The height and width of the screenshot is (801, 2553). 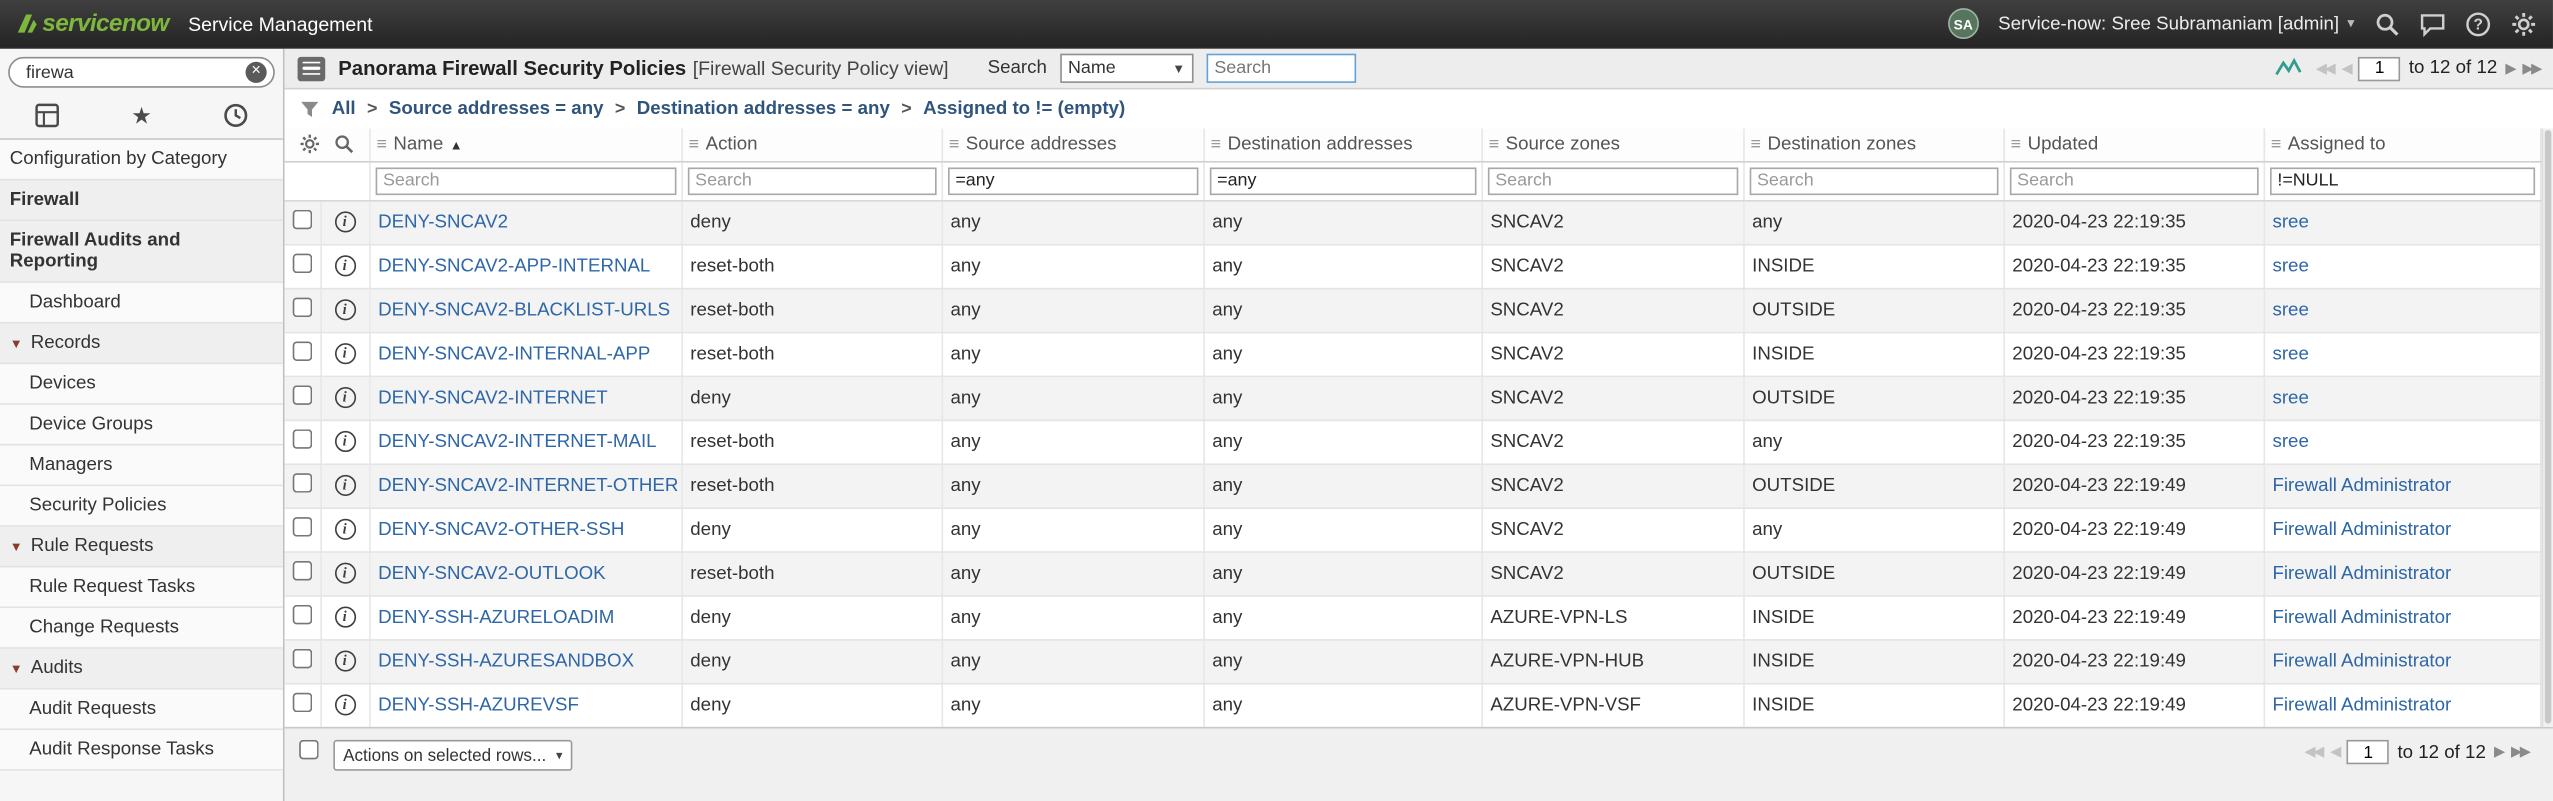 What do you see at coordinates (763, 109) in the screenshot?
I see `breadcrumb-destination-addresses: Destination addresses = any` at bounding box center [763, 109].